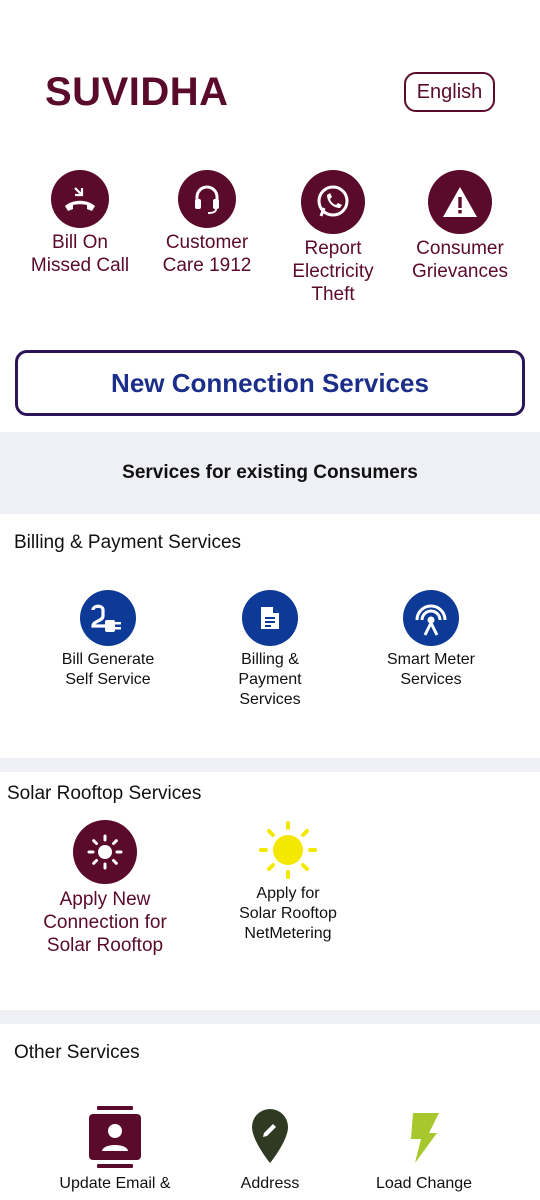 The image size is (540, 1200). I want to click on load-change-button: Load Change, so click(424, 1149).